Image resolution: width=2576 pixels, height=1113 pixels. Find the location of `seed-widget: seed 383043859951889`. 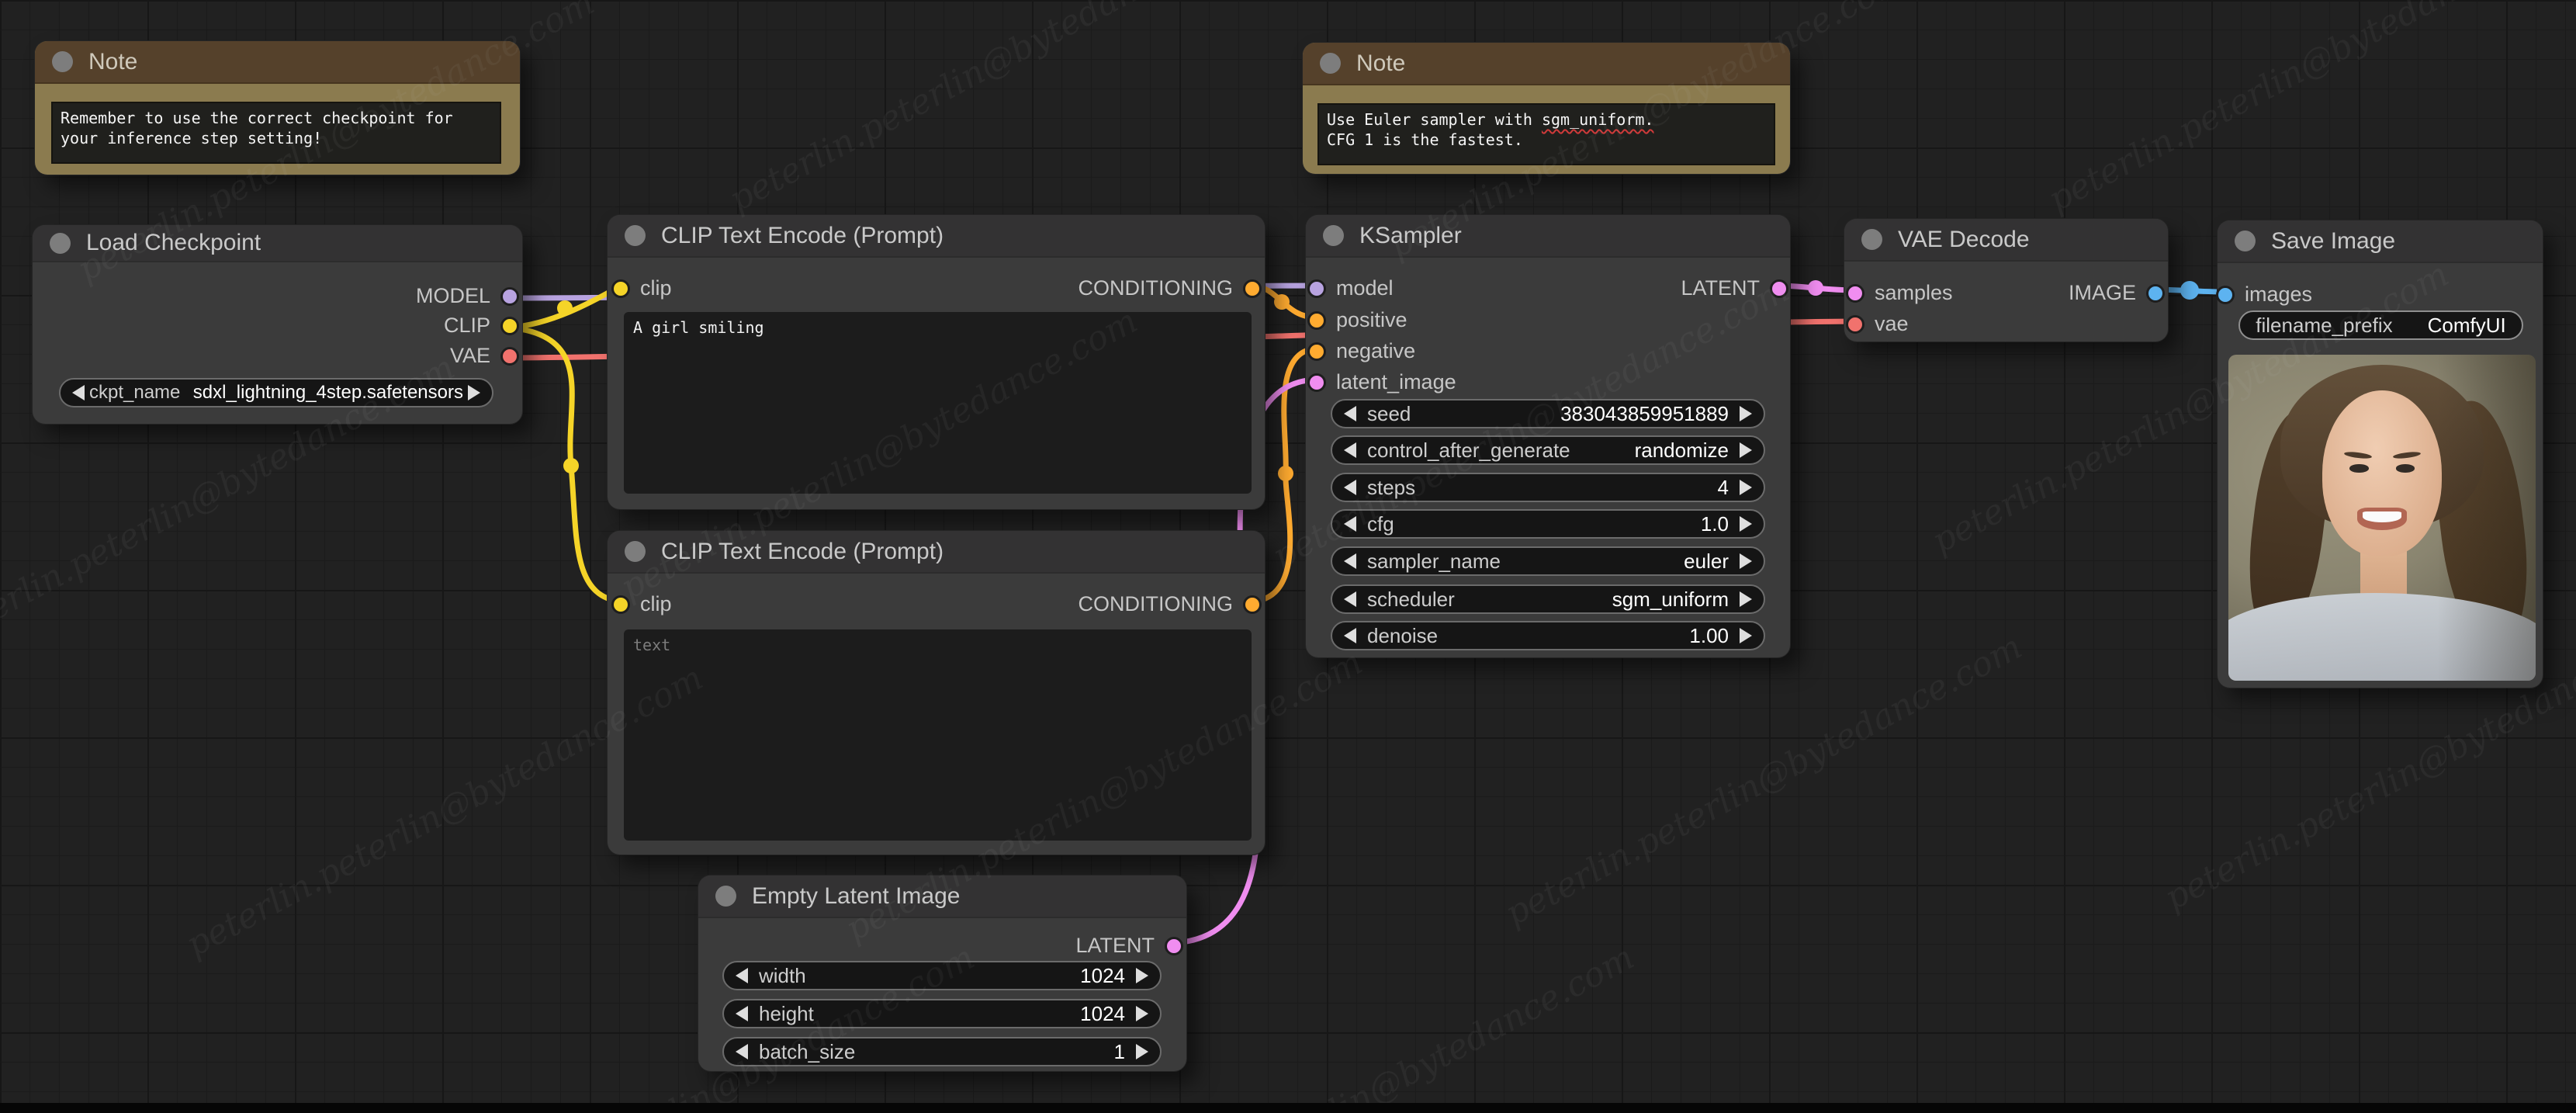

seed-widget: seed 383043859951889 is located at coordinates (1548, 413).